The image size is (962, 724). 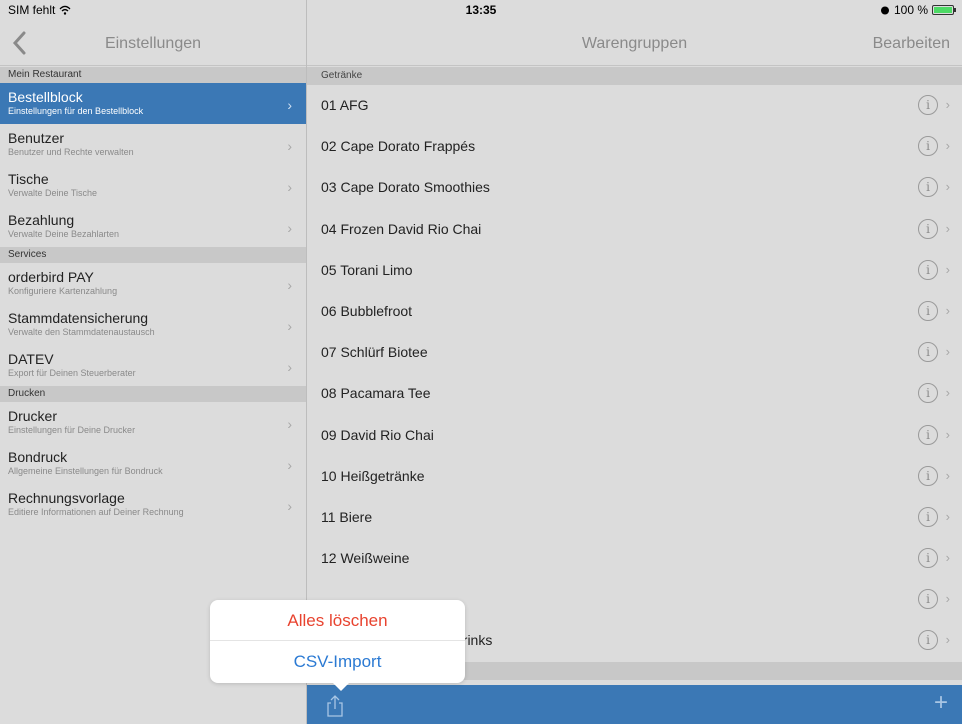 I want to click on status-bar: SIM fehlt 13:35 100 %, so click(x=481, y=10).